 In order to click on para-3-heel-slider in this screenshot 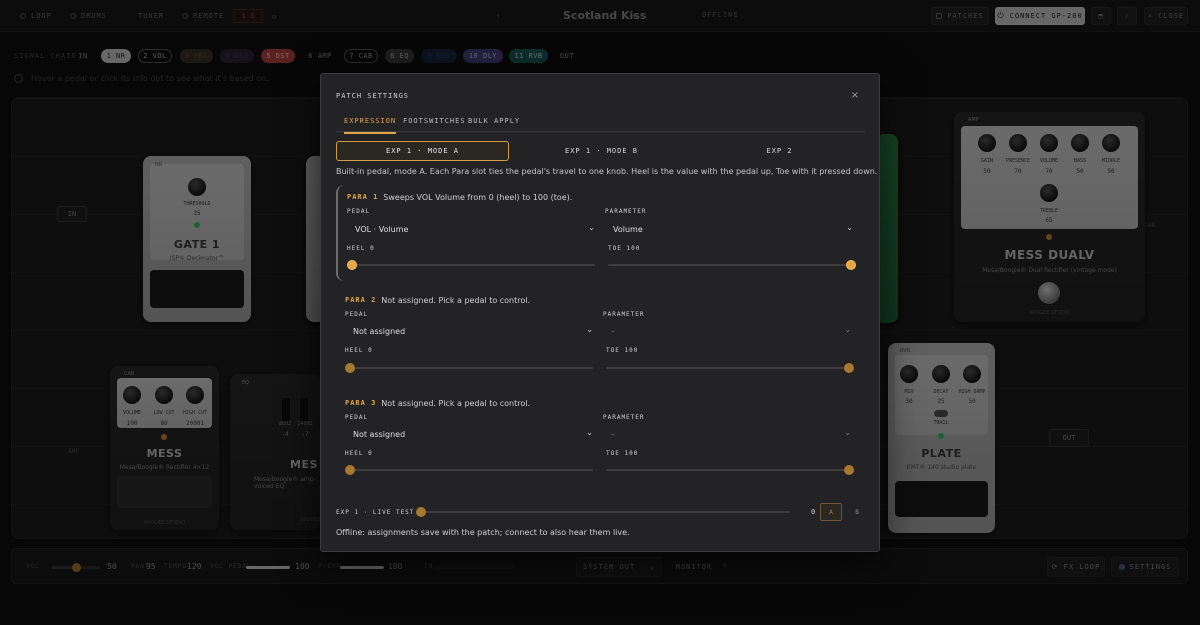, I will do `click(469, 470)`.